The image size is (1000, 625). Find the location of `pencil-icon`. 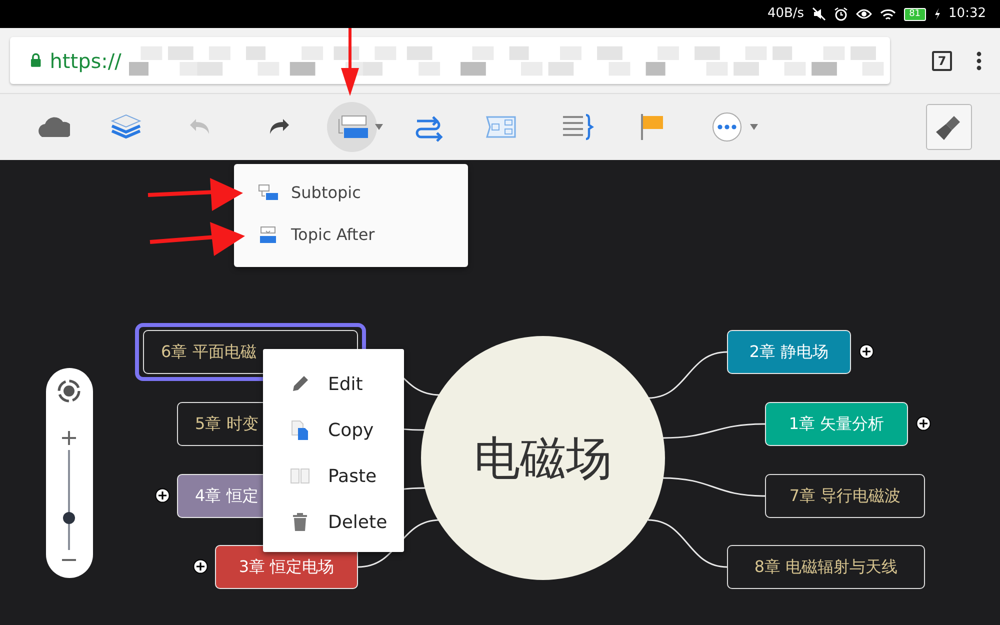

pencil-icon is located at coordinates (300, 384).